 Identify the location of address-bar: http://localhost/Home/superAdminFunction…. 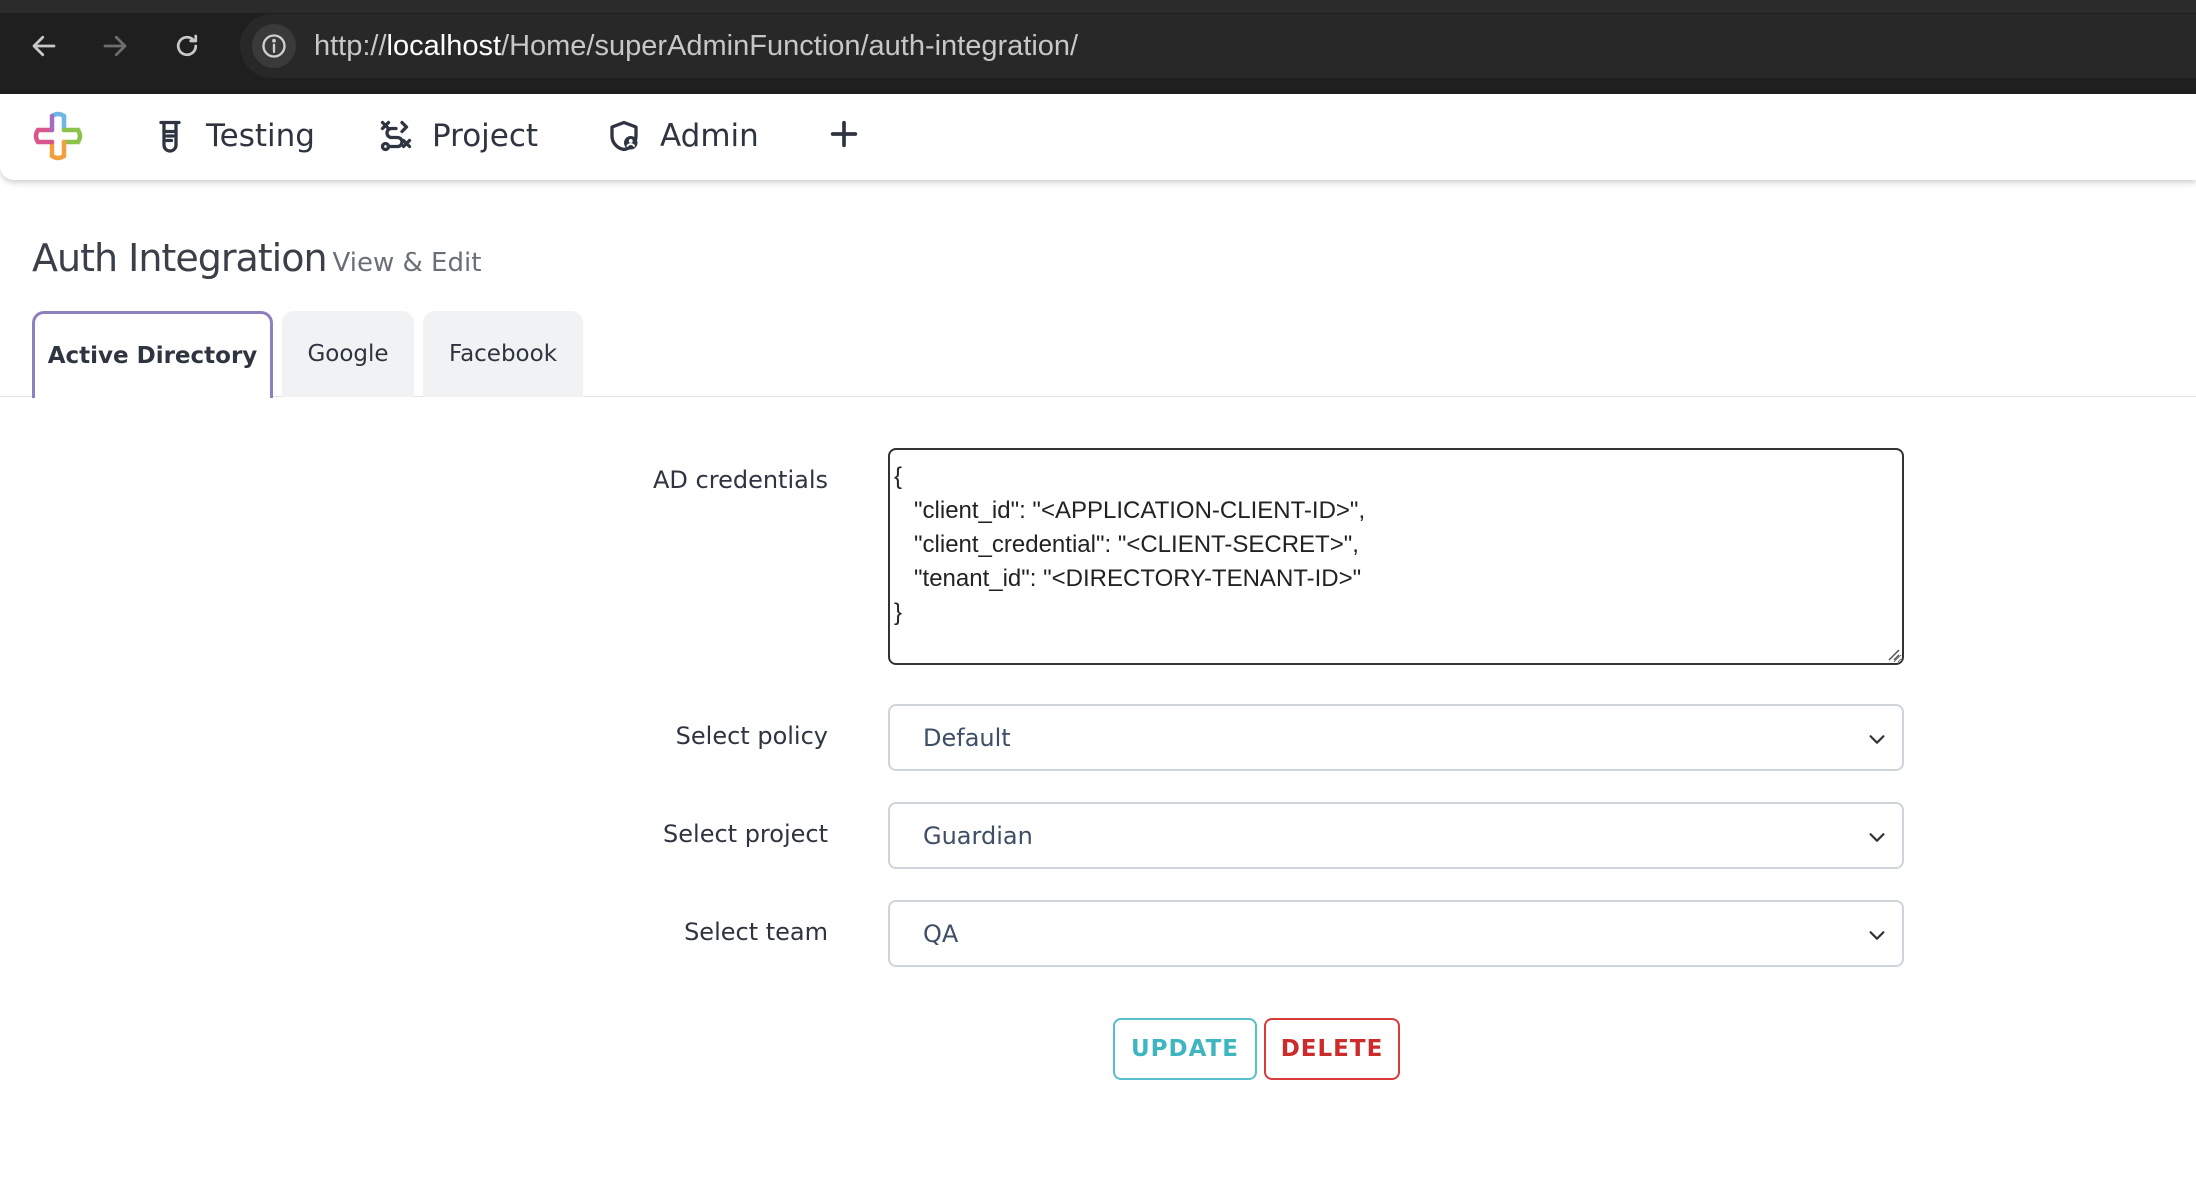
(1218, 46).